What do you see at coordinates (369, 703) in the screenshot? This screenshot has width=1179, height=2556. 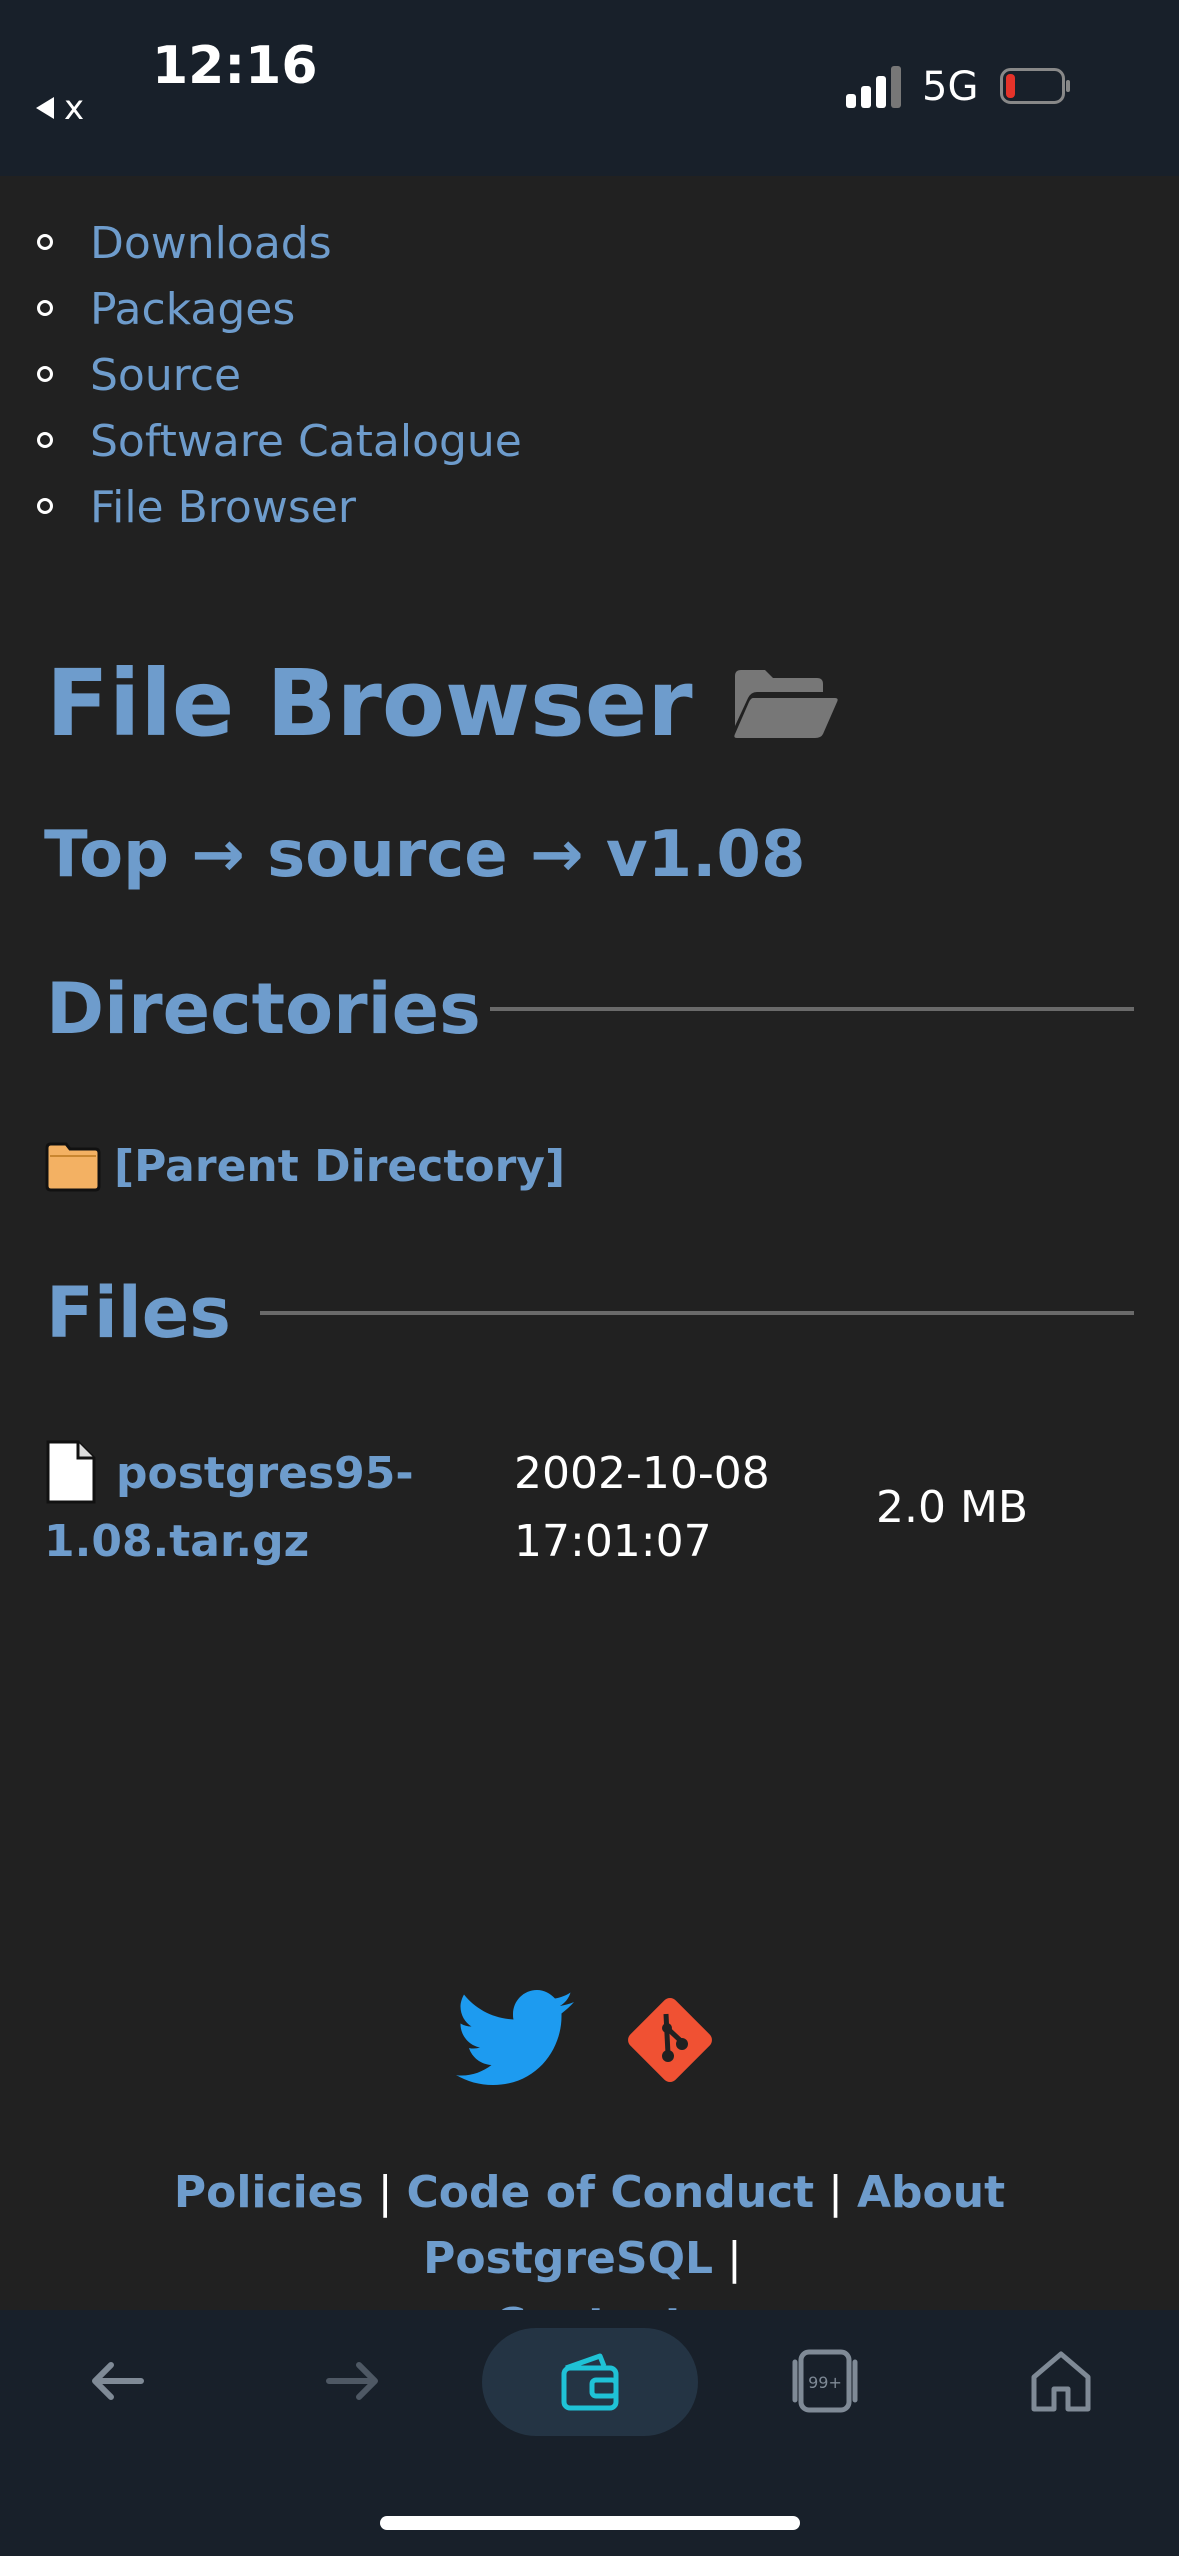 I see `page-title: File Browser` at bounding box center [369, 703].